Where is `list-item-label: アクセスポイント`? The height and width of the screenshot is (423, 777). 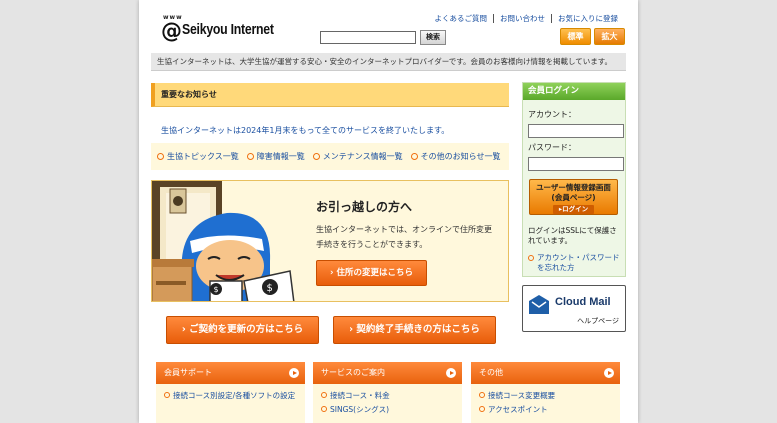 list-item-label: アクセスポイント is located at coordinates (518, 409).